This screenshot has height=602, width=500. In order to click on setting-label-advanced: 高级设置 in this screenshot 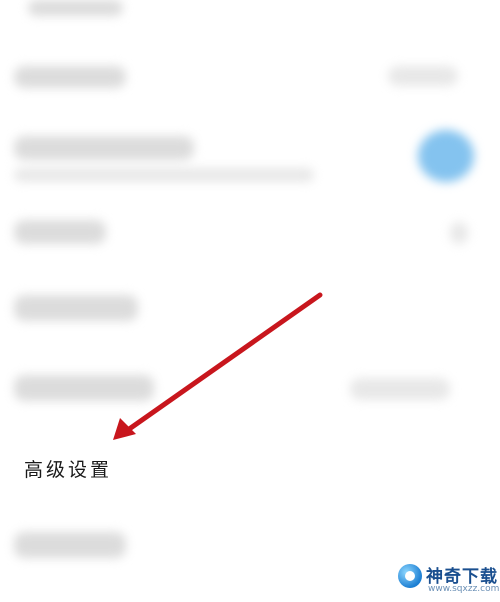, I will do `click(68, 468)`.